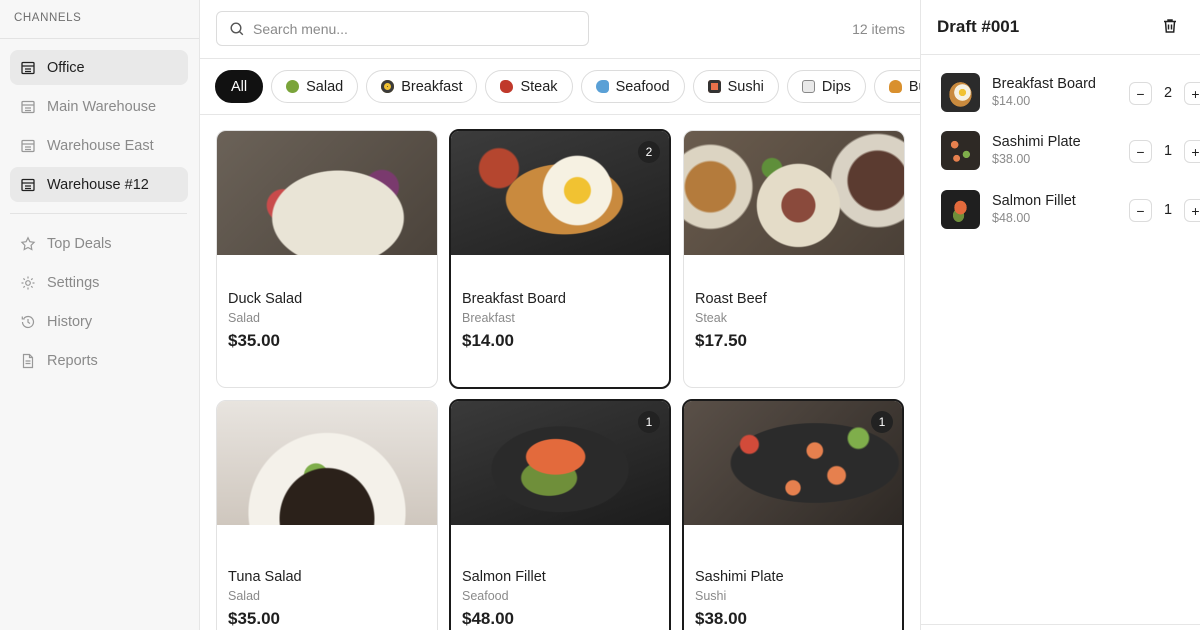 The image size is (1200, 630). Describe the element at coordinates (1070, 151) in the screenshot. I see `order-line: Sashimi Plate $38.00 − 1 +` at that location.